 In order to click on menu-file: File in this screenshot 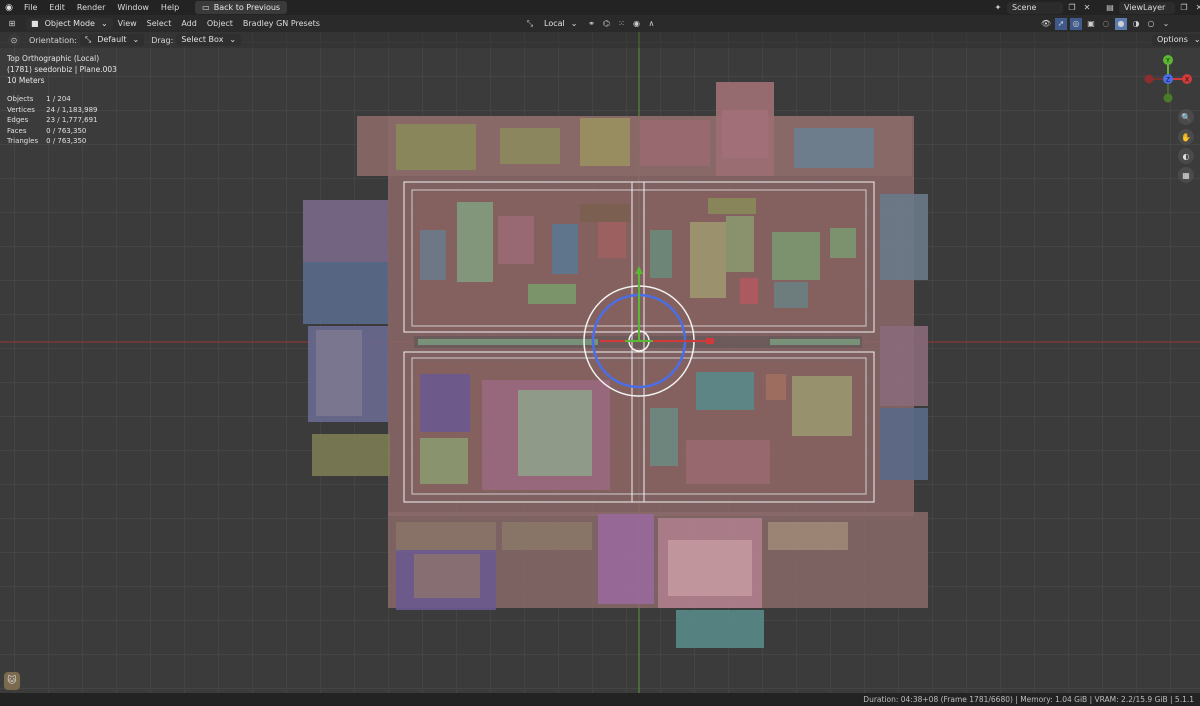, I will do `click(30, 7)`.